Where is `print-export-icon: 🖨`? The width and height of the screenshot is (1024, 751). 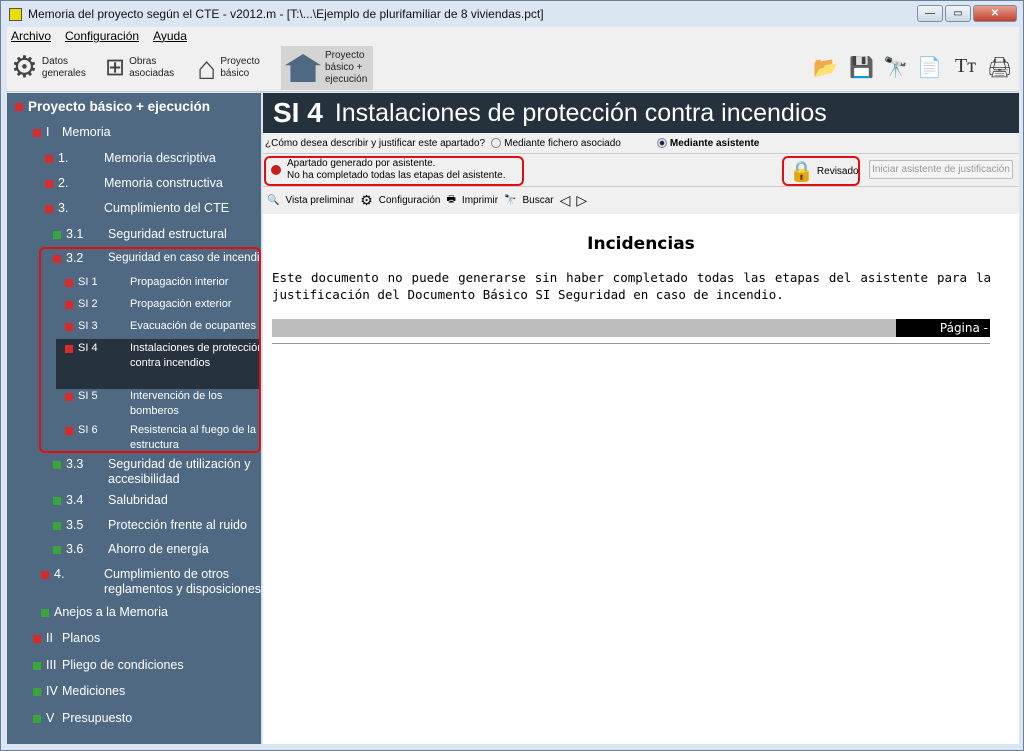
print-export-icon: 🖨 is located at coordinates (999, 67).